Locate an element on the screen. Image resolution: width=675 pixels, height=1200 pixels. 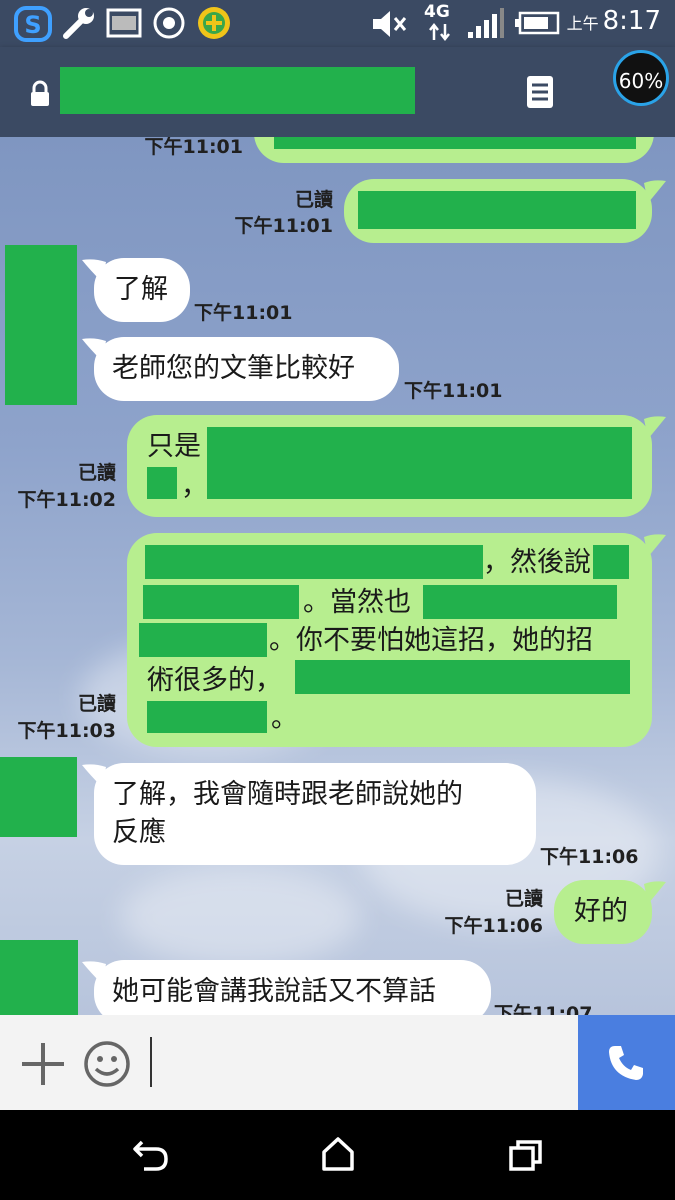
message-bubble-out: 只是 ， is located at coordinates (389, 466).